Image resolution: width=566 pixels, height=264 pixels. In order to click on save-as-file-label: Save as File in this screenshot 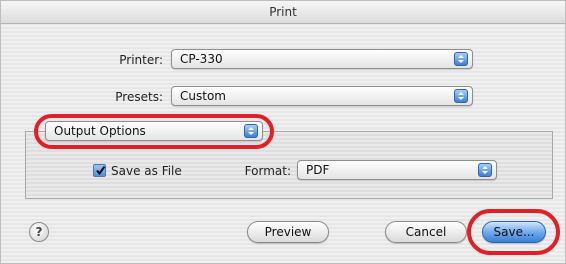, I will do `click(146, 171)`.